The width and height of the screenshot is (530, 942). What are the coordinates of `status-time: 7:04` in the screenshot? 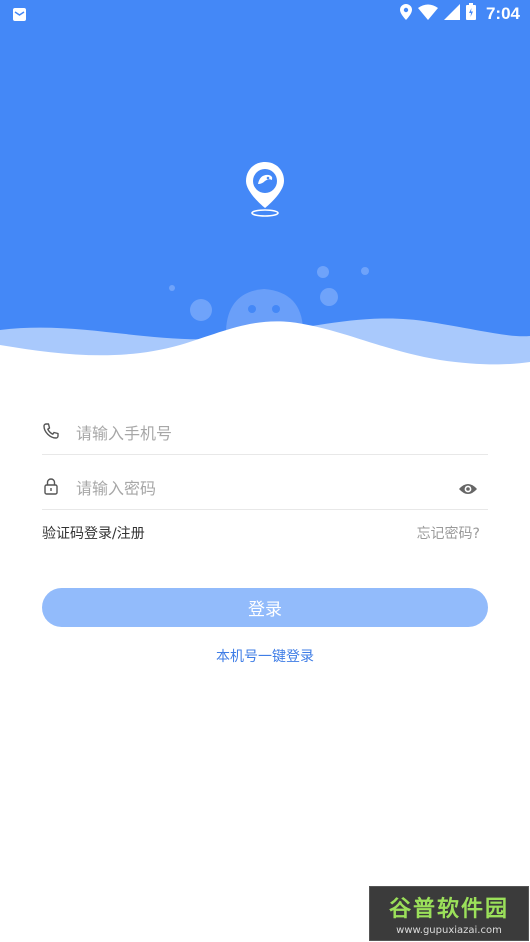 It's located at (502, 13).